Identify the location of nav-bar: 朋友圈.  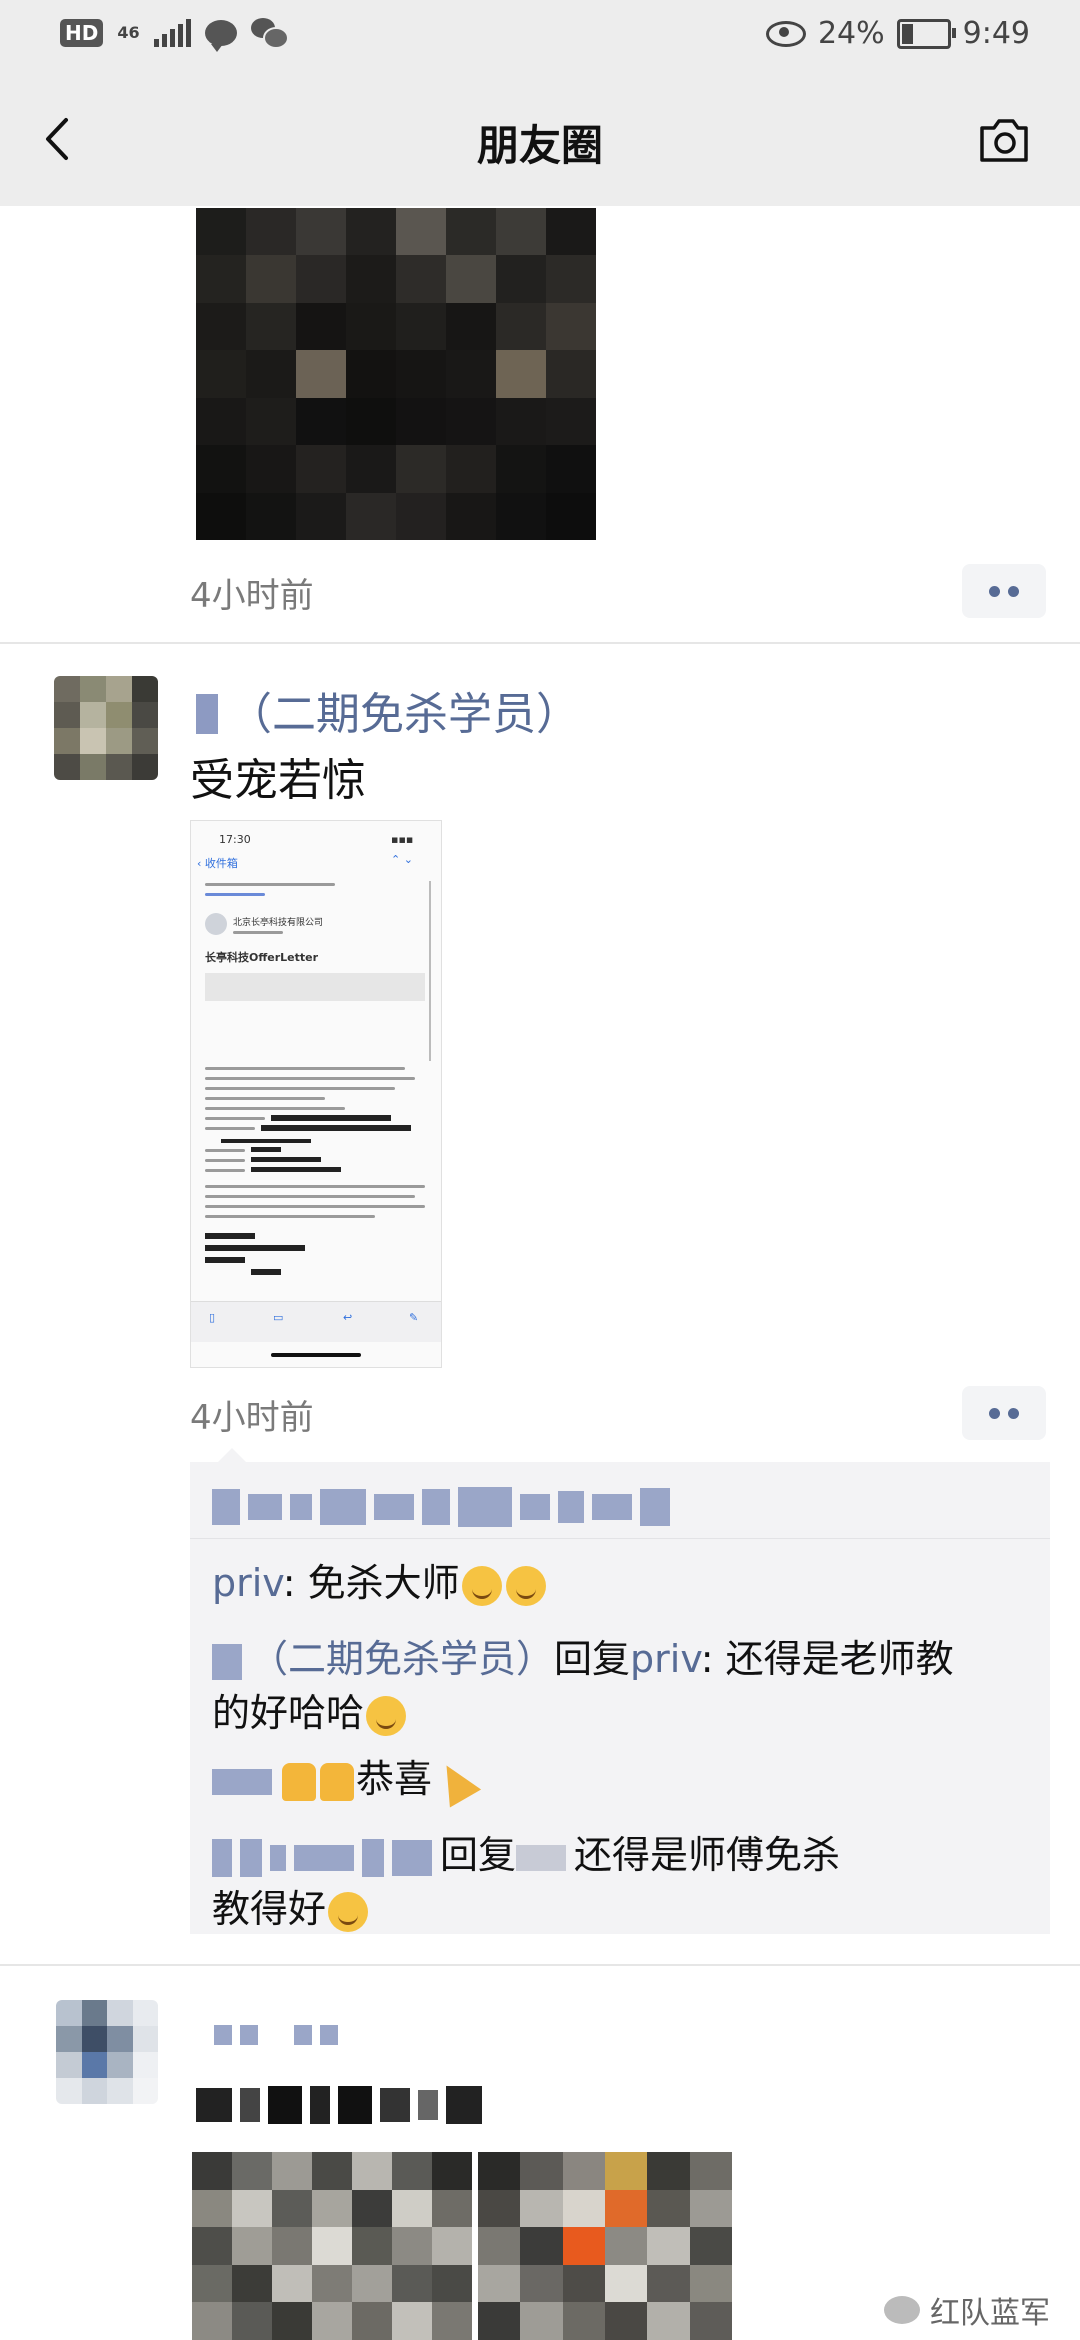
(540, 139).